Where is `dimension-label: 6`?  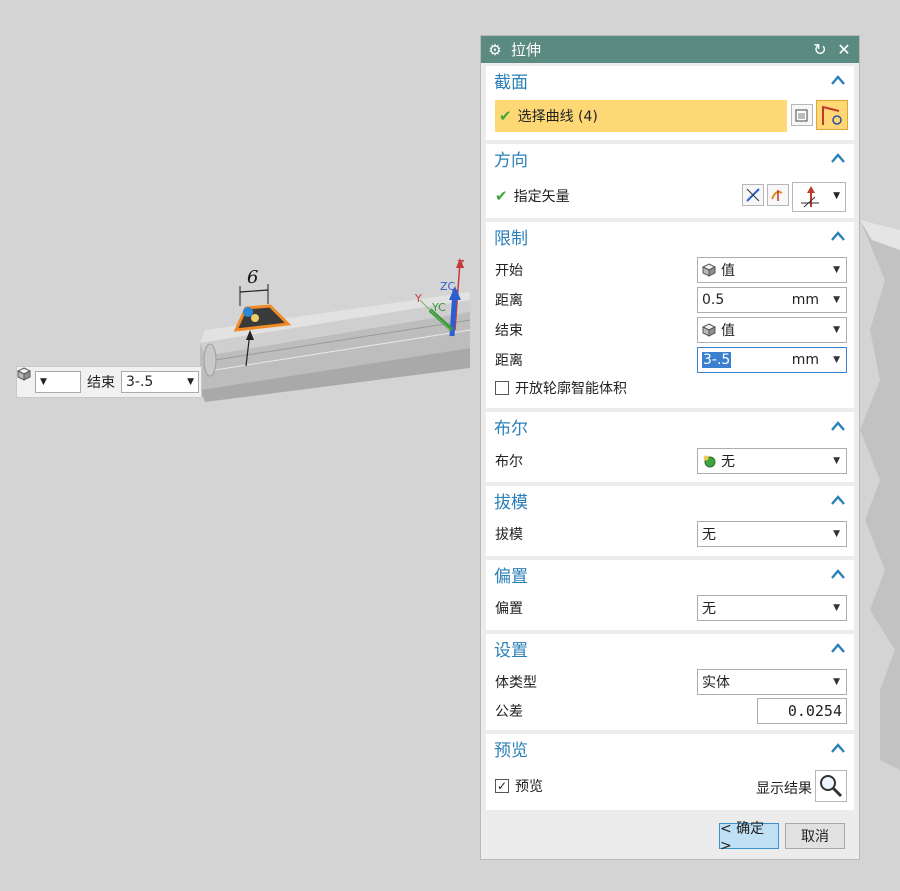 dimension-label: 6 is located at coordinates (252, 277).